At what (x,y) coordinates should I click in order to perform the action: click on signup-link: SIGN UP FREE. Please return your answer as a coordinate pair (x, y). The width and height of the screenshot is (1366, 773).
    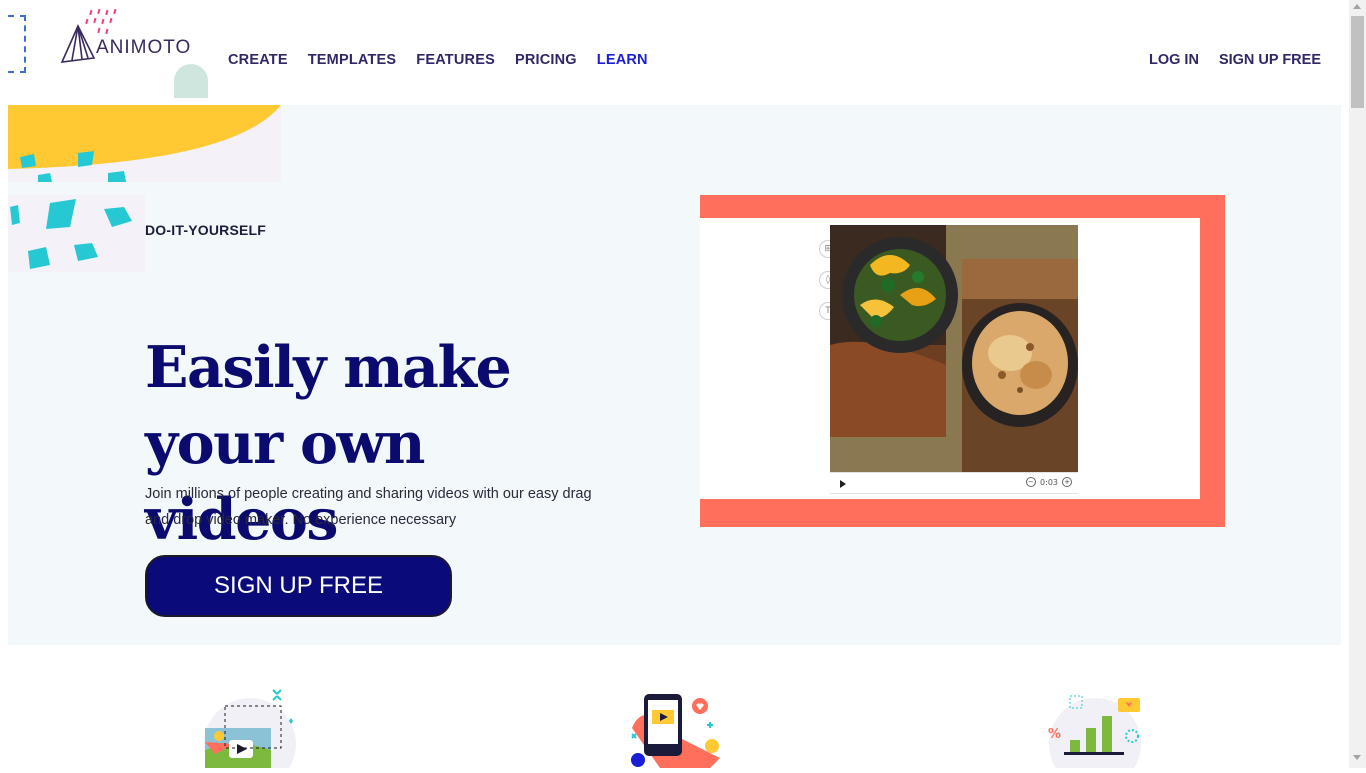
    Looking at the image, I should click on (1270, 60).